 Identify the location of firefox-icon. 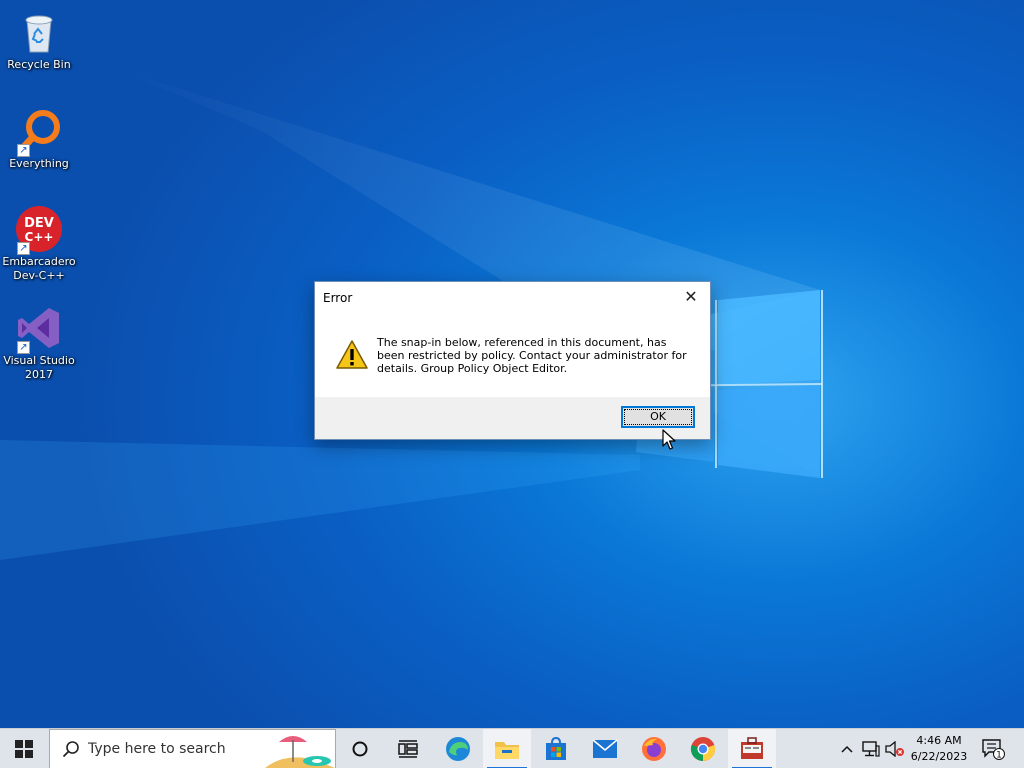
(654, 749).